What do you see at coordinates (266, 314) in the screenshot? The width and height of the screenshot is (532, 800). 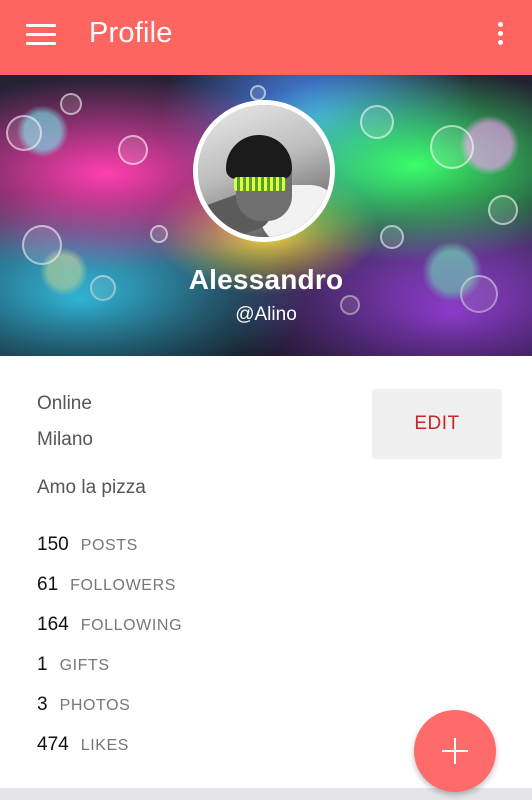 I see `profile-handle: @Alino` at bounding box center [266, 314].